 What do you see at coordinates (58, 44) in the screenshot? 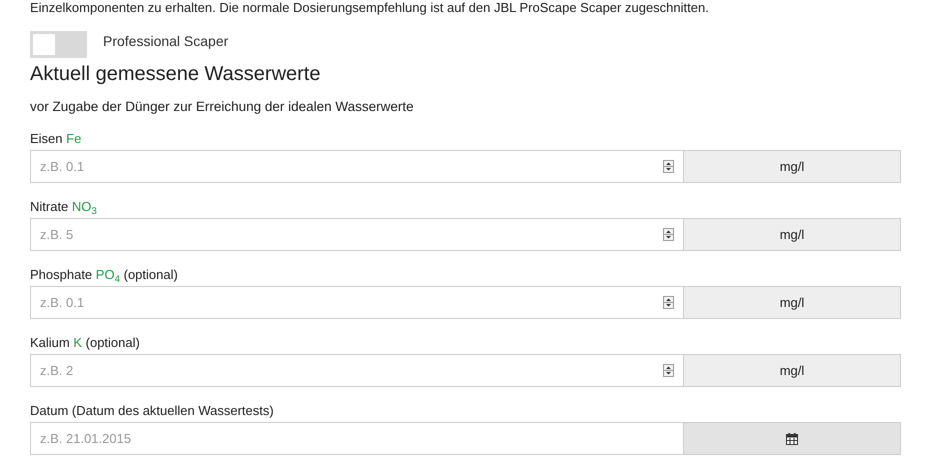
I see `toggle-switch` at bounding box center [58, 44].